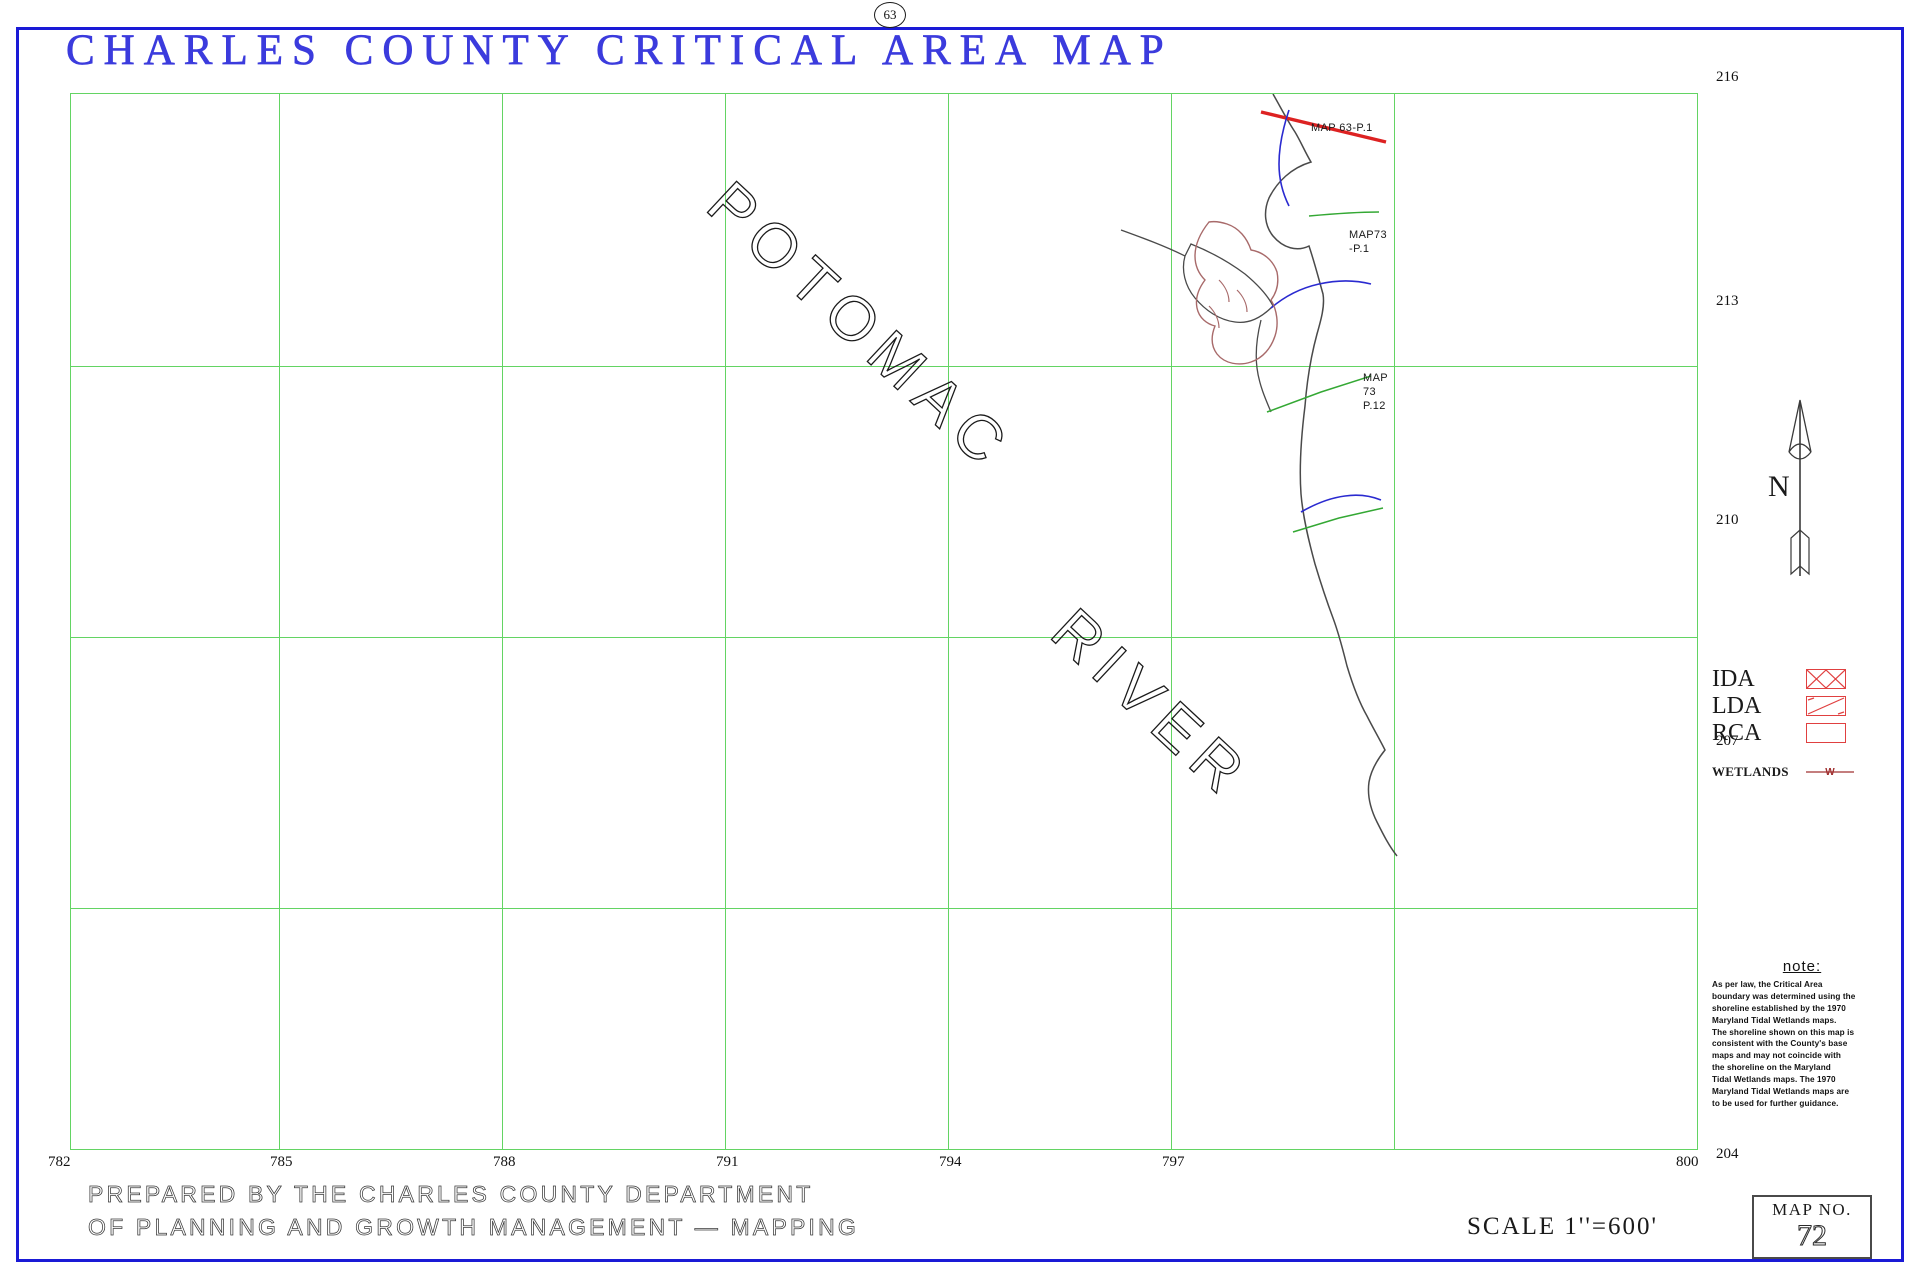 The image size is (1920, 1280). I want to click on legend-swatch-ida-crosshatch, so click(1826, 679).